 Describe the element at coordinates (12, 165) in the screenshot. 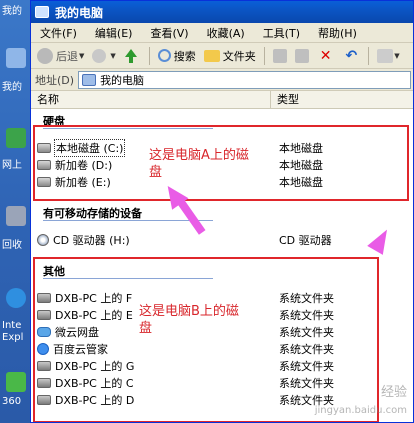

I see `desktop-label-network: 网上` at that location.